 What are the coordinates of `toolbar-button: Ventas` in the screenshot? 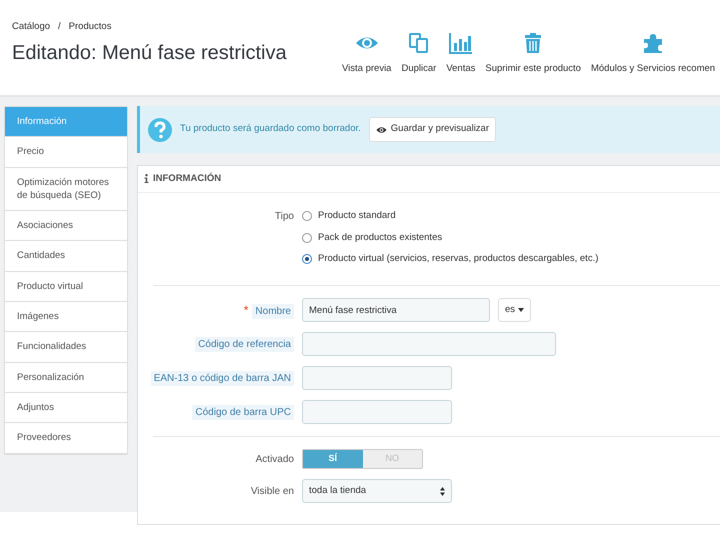 It's located at (461, 54).